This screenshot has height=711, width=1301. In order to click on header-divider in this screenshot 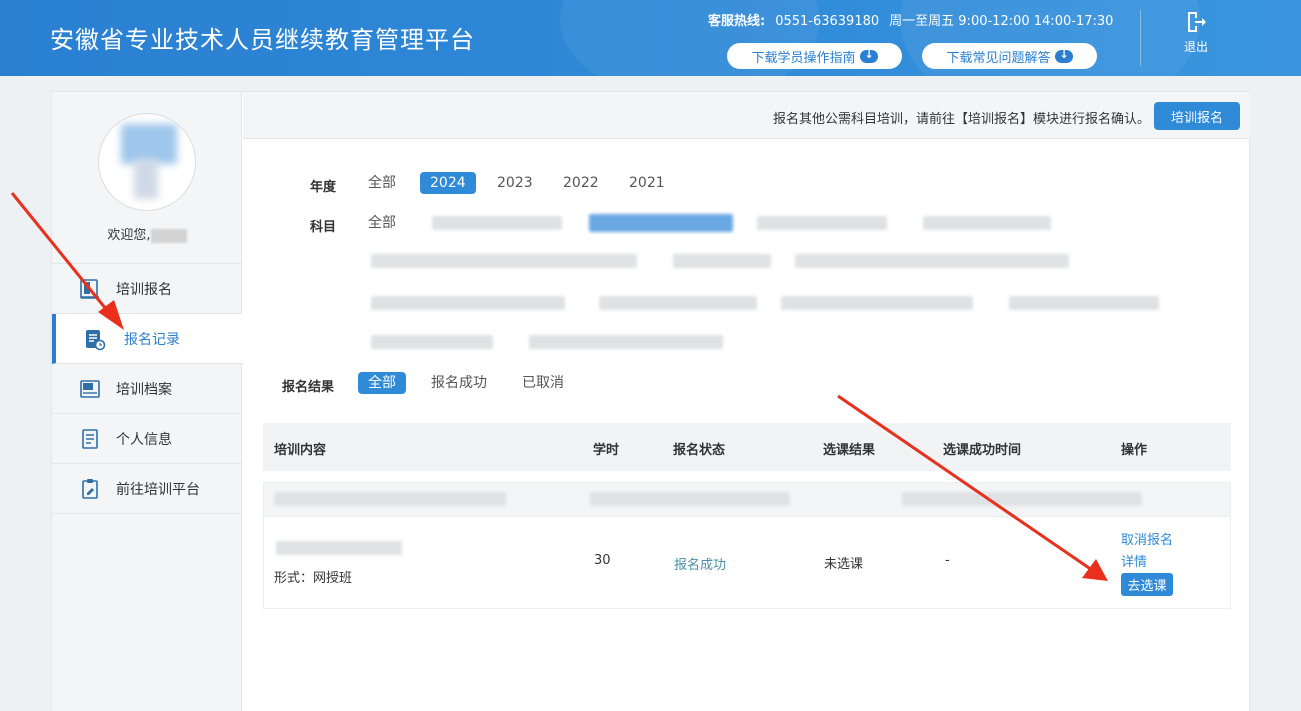, I will do `click(1140, 38)`.